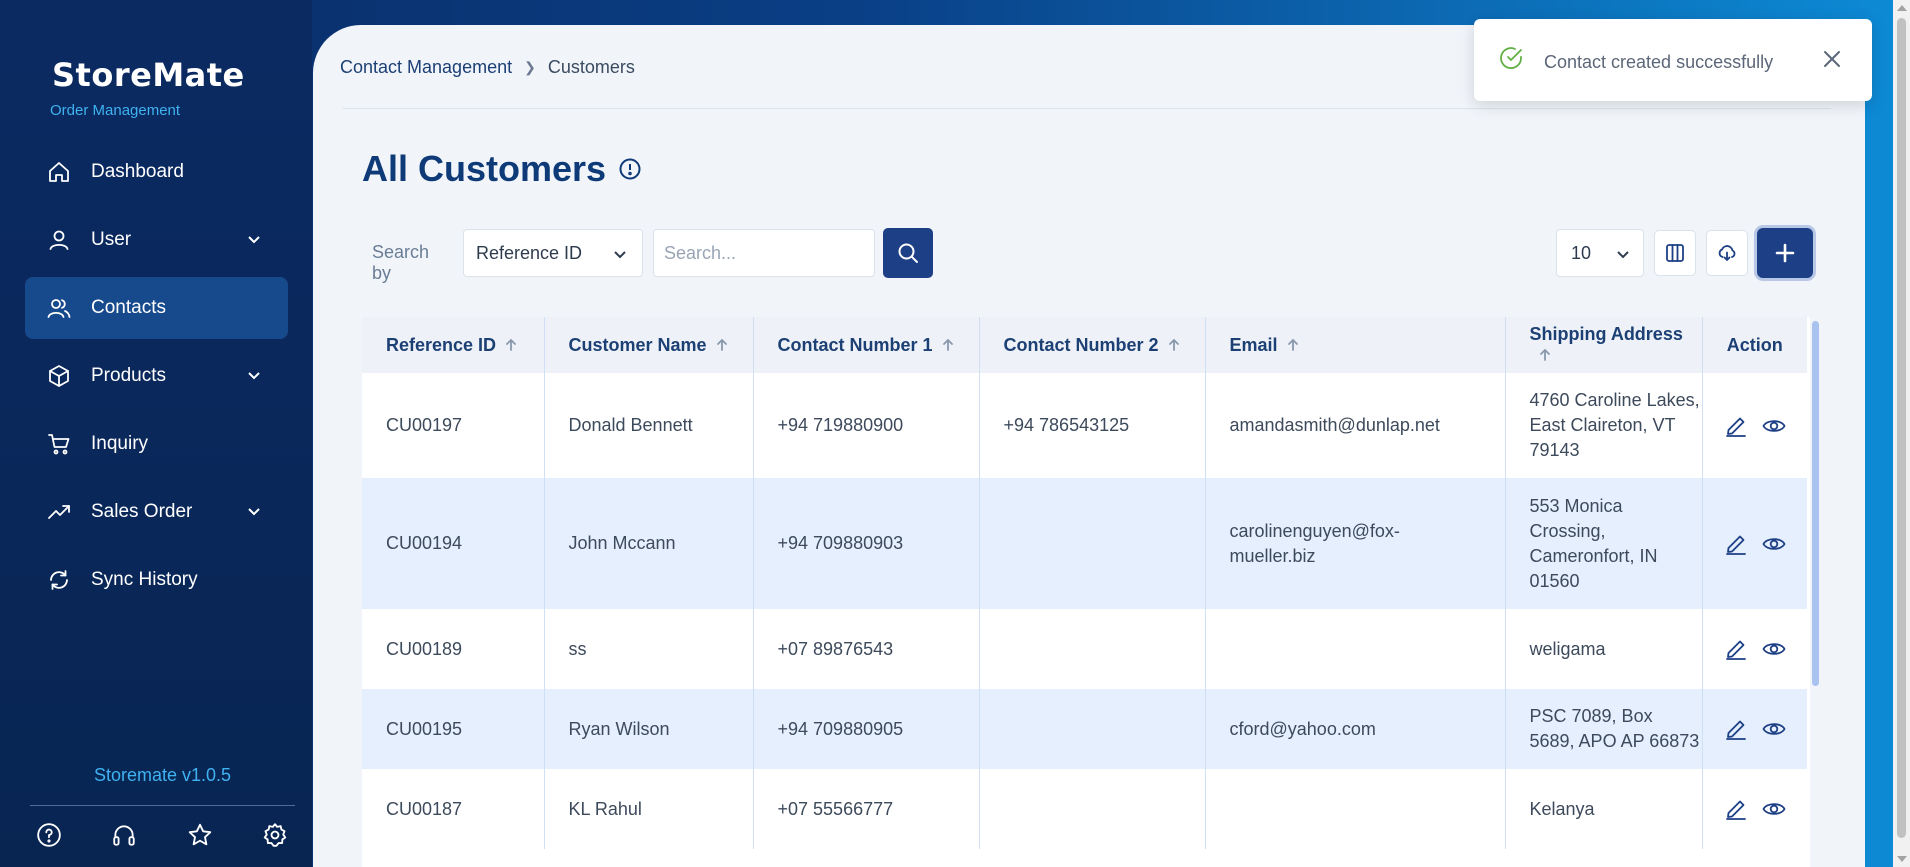 Image resolution: width=1910 pixels, height=867 pixels. I want to click on sidebar-item-sync-history: Sync History, so click(156, 580).